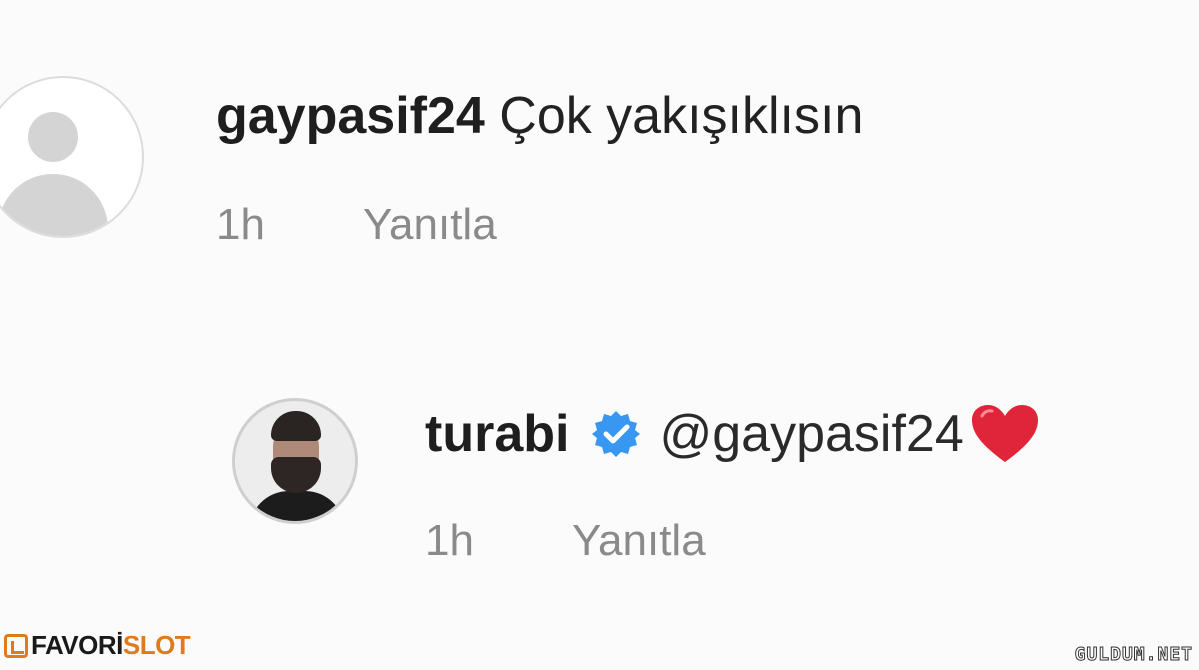 The height and width of the screenshot is (670, 1199). I want to click on comment-1-time: 1h, so click(240, 224).